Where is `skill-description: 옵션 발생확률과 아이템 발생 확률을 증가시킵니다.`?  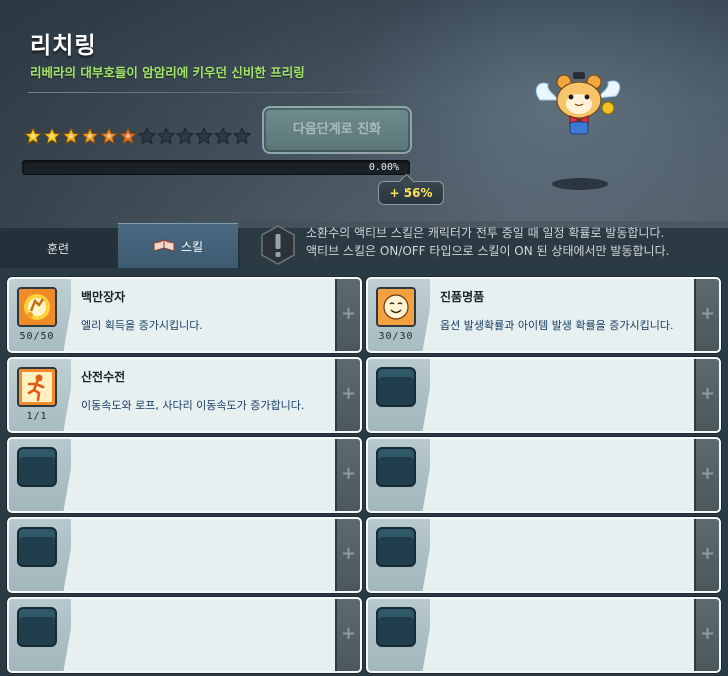
skill-description: 옵션 발생확률과 아이템 발생 확률을 증가시킵니다. is located at coordinates (557, 325).